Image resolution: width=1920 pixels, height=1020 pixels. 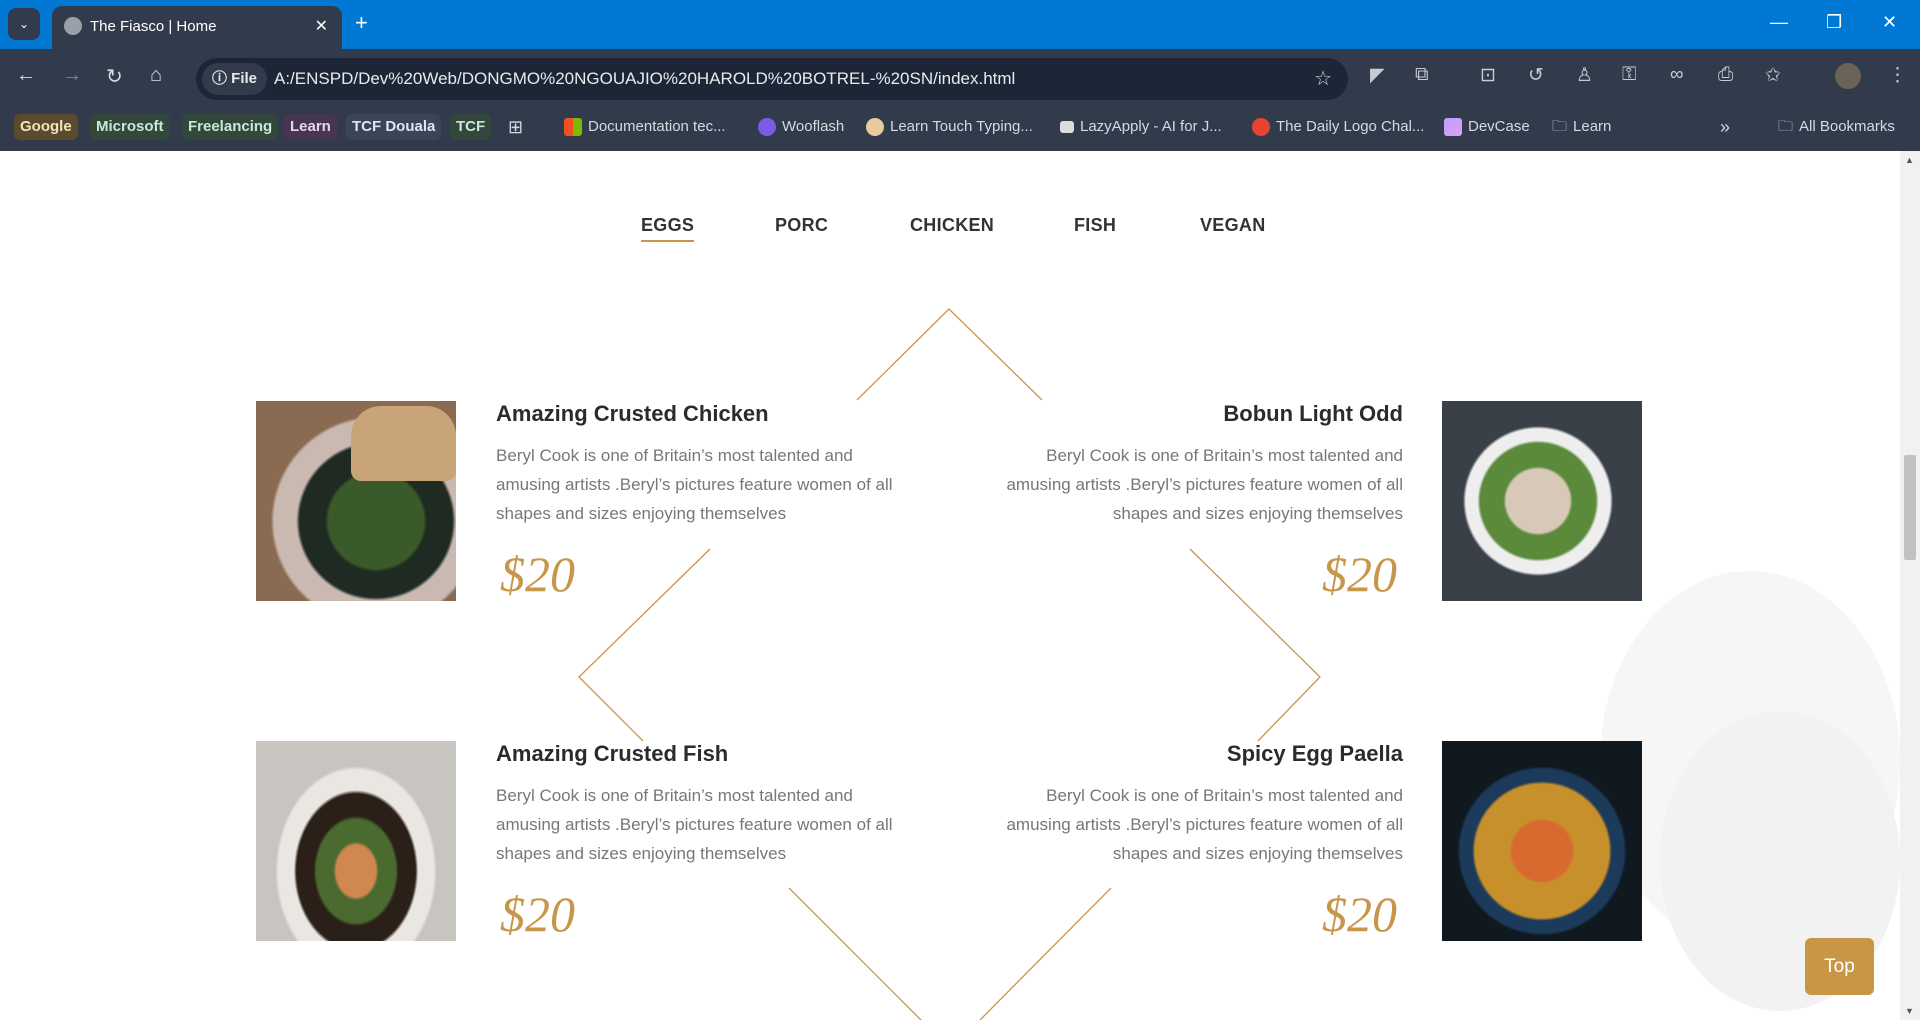 What do you see at coordinates (1910, 507) in the screenshot?
I see `scrollbar-thumb` at bounding box center [1910, 507].